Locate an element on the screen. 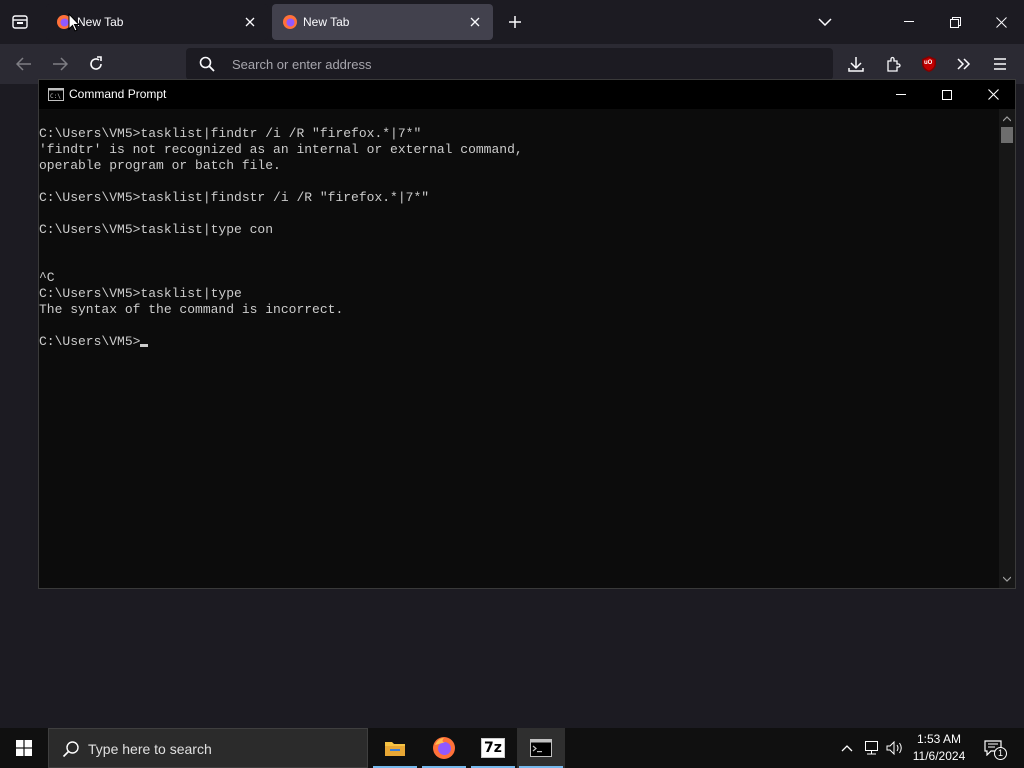 This screenshot has width=1024, height=768. download-icon is located at coordinates (856, 64).